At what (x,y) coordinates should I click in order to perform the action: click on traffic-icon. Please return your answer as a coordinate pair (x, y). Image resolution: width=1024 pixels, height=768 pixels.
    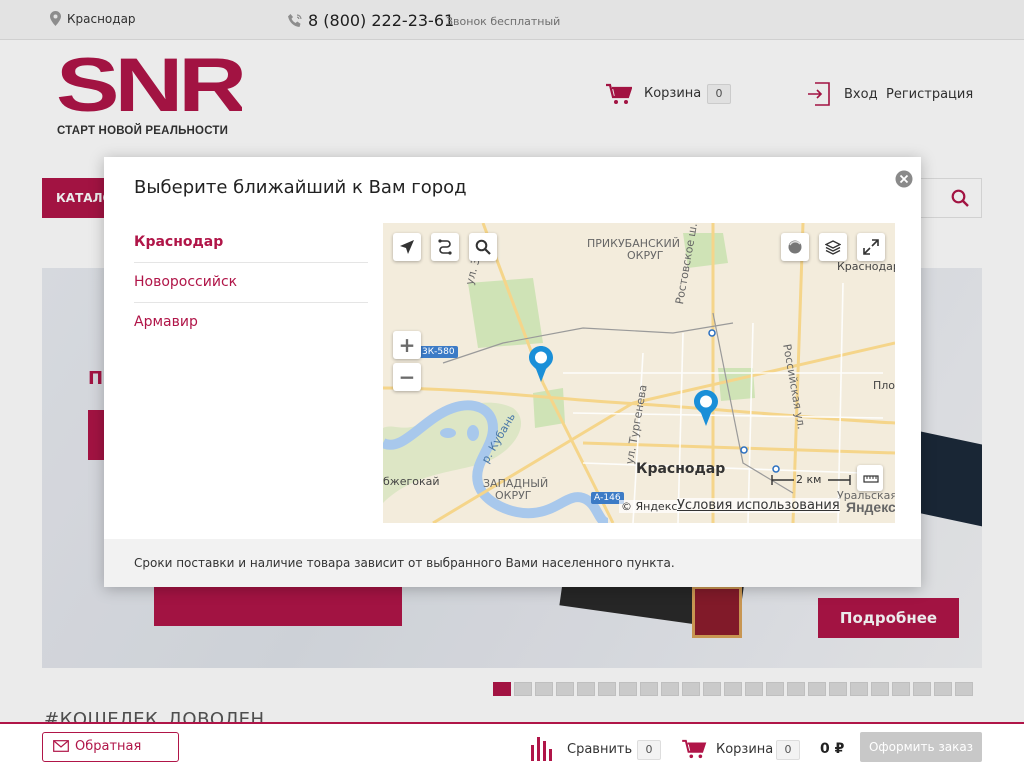
    Looking at the image, I should click on (795, 247).